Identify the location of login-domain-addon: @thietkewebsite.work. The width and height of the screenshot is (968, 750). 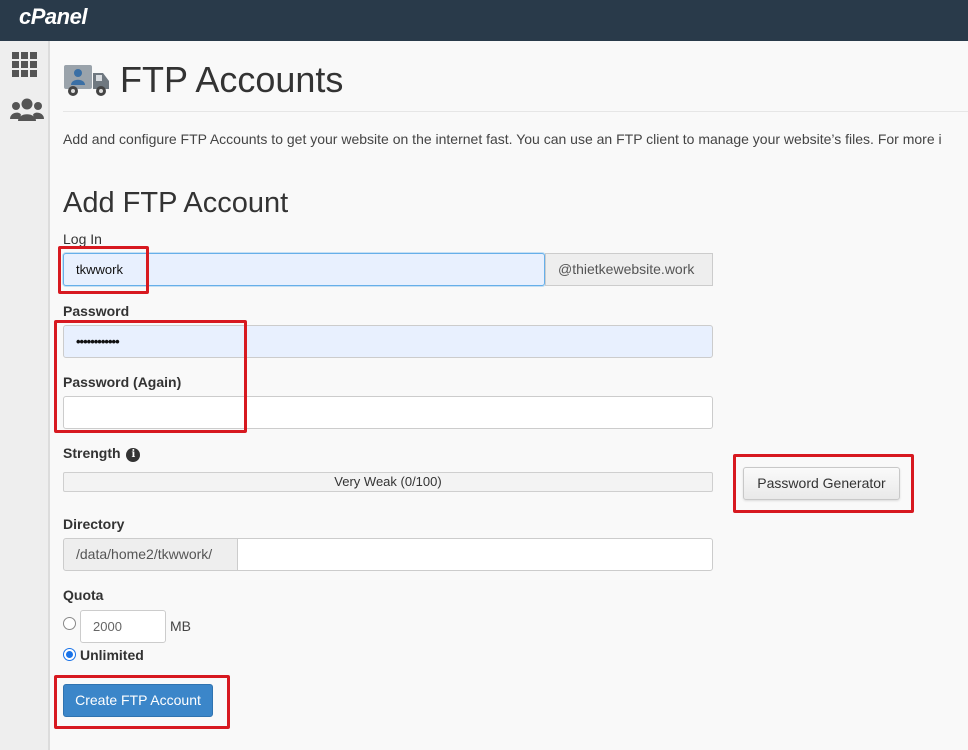
(629, 269).